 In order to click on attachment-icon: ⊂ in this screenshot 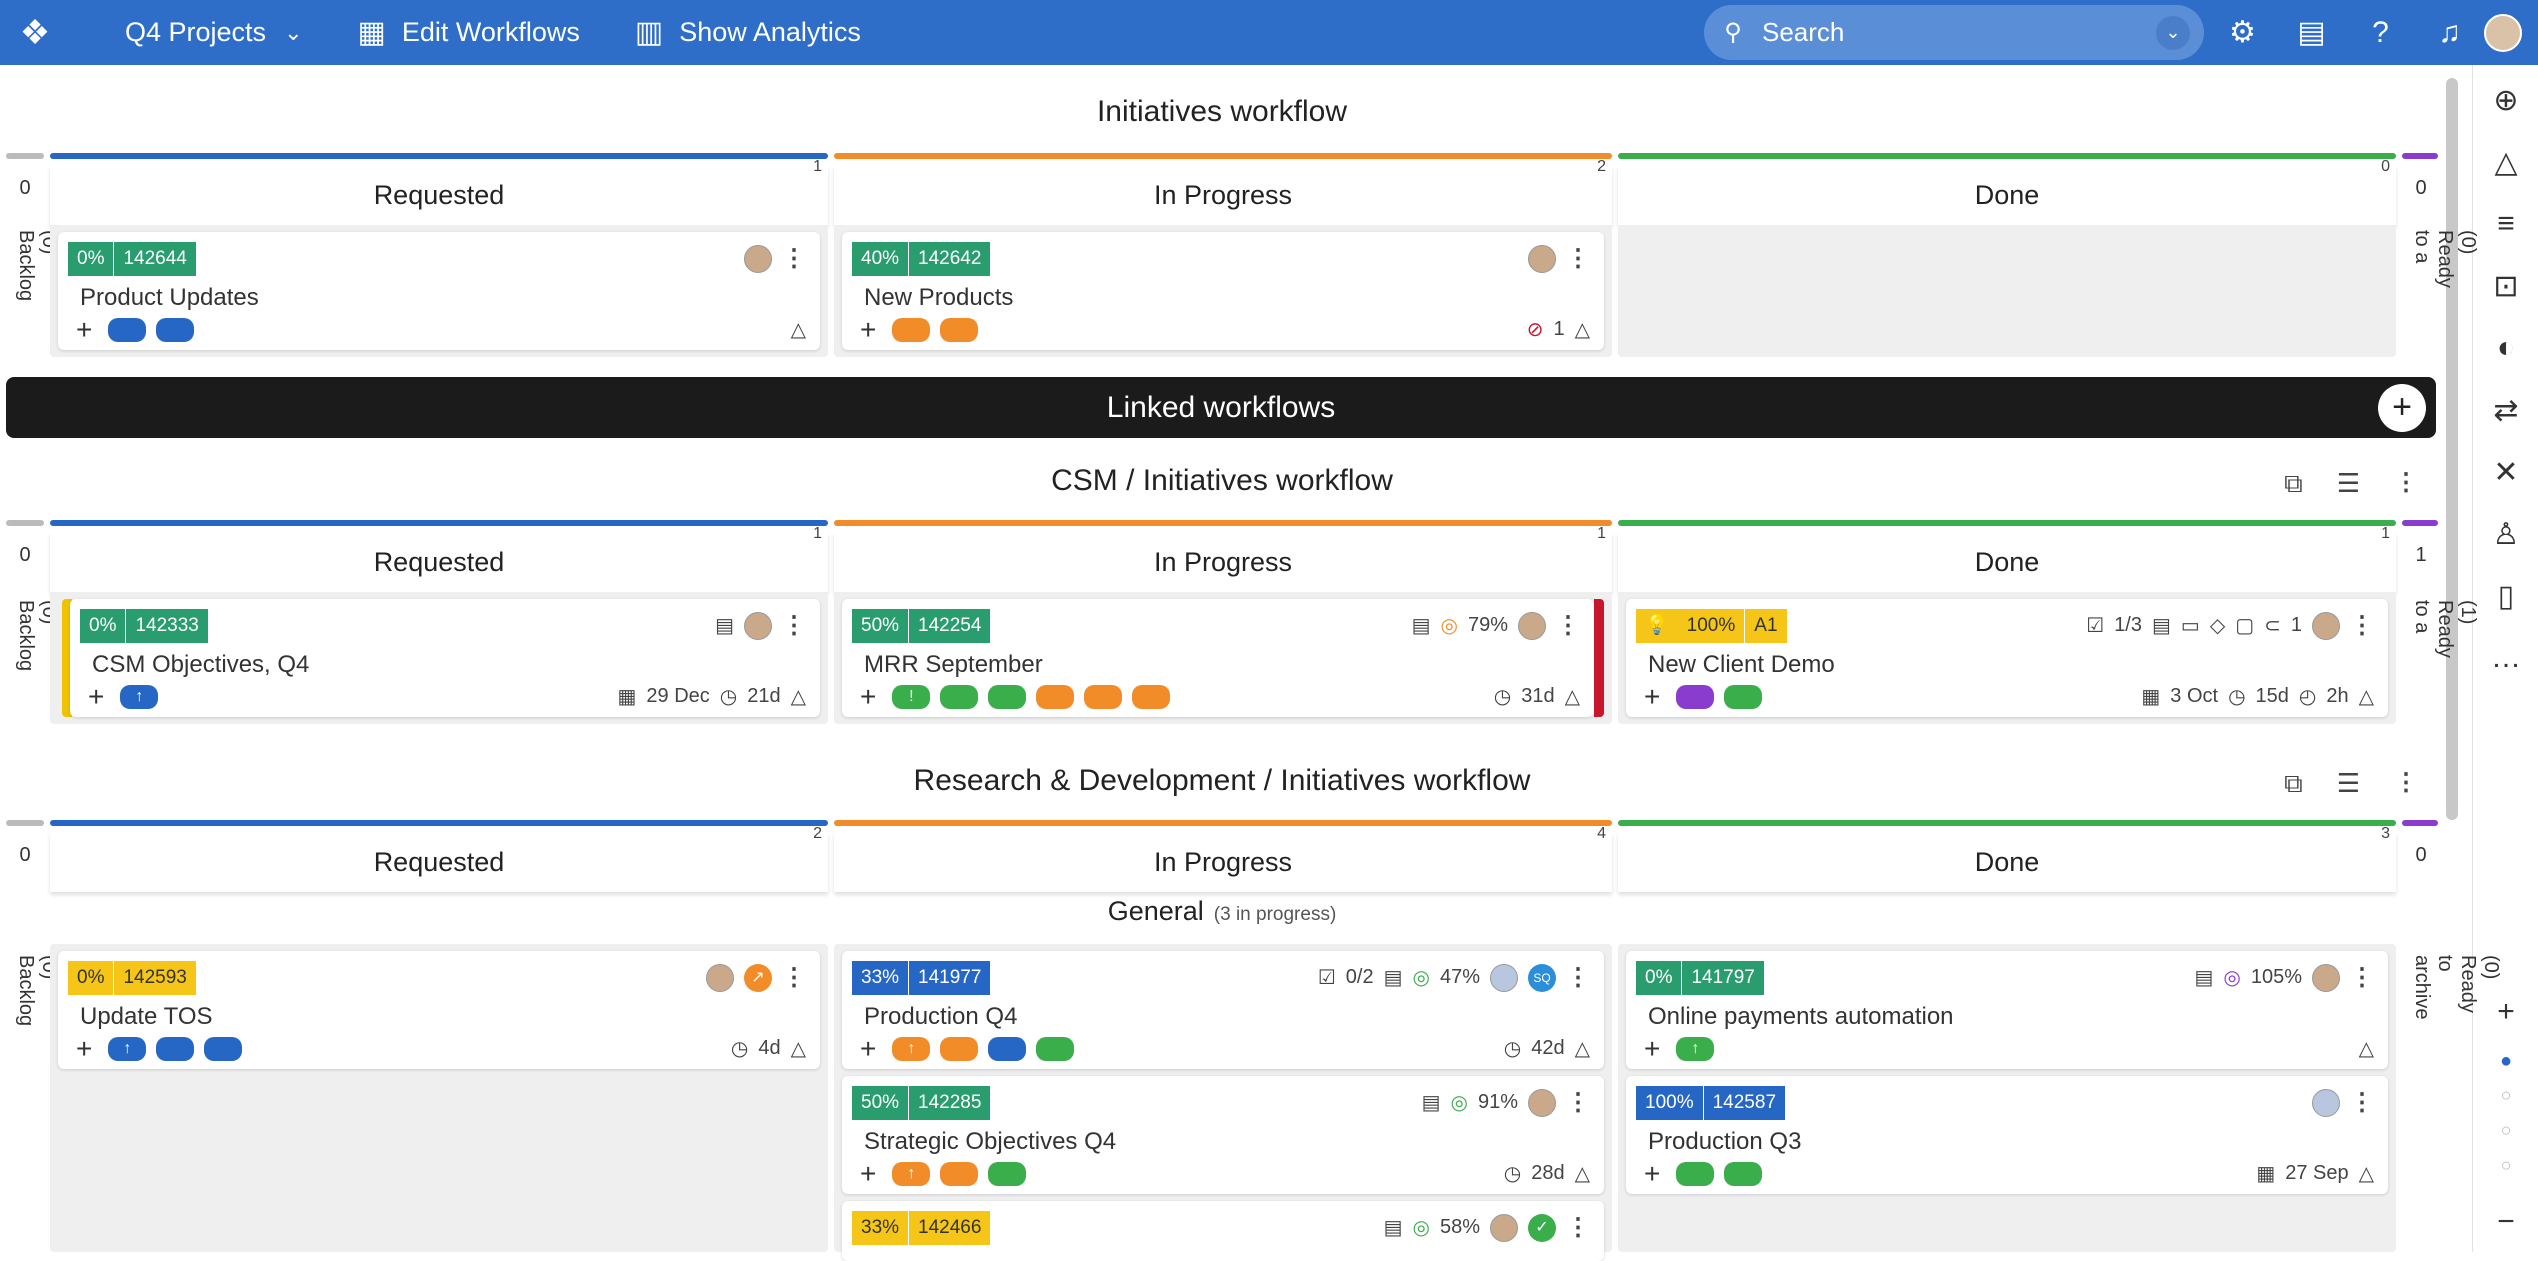, I will do `click(2272, 625)`.